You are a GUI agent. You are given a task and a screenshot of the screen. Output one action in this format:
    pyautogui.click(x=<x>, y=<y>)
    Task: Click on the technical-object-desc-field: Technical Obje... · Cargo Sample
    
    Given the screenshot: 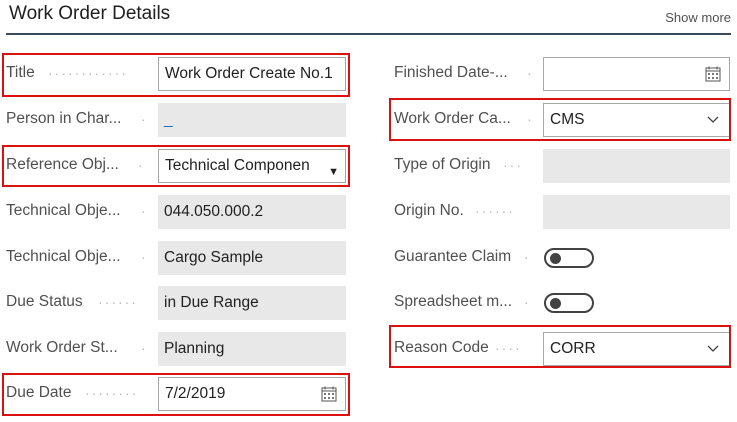 What is the action you would take?
    pyautogui.click(x=175, y=258)
    